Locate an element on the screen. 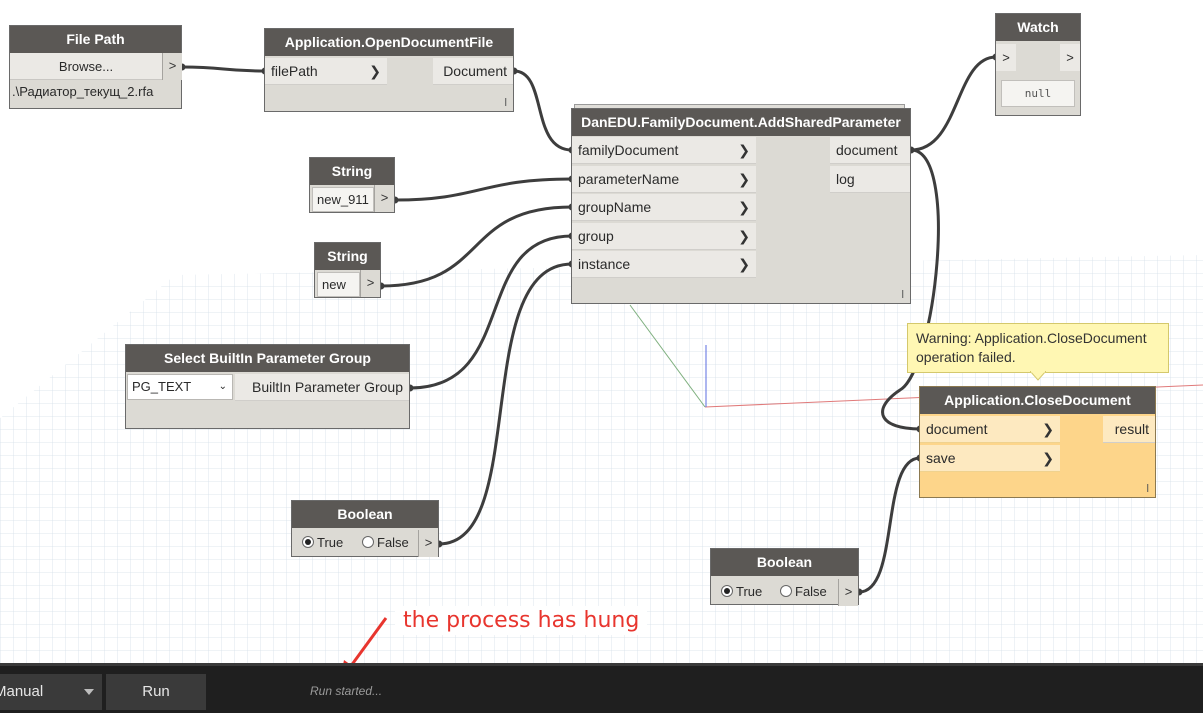 This screenshot has width=1203, height=713. node-title: Application.CloseDocument is located at coordinates (1037, 400).